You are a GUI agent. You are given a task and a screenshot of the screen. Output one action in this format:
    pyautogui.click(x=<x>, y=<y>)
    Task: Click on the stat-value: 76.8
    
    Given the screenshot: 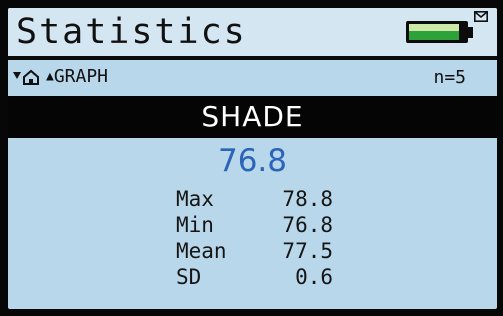 What is the action you would take?
    pyautogui.click(x=307, y=225)
    